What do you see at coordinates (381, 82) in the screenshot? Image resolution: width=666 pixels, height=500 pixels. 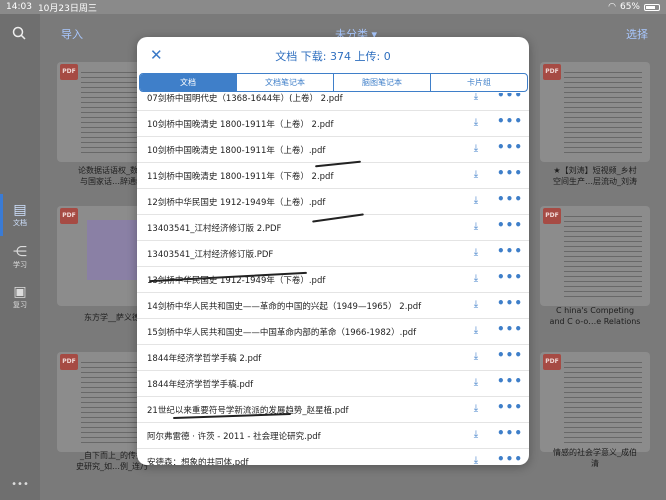 I see `tab-mindmap-notebooks: 脑图笔记本` at bounding box center [381, 82].